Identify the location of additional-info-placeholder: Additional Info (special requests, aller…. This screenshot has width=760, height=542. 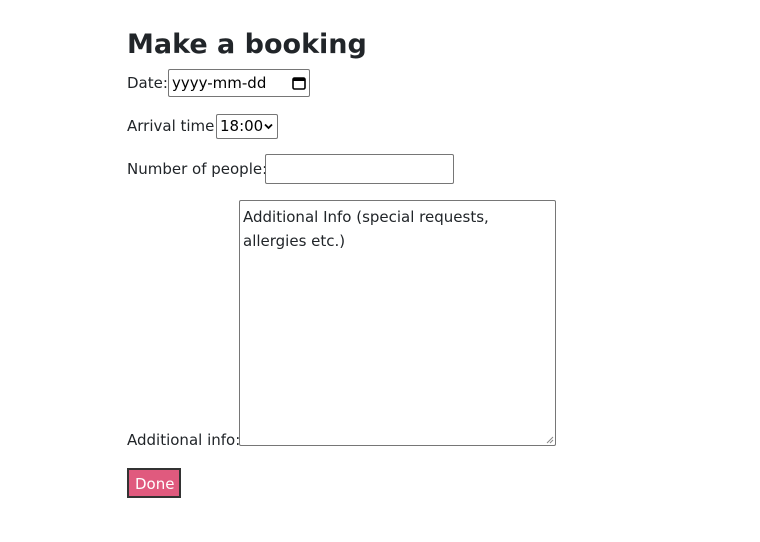
(366, 229).